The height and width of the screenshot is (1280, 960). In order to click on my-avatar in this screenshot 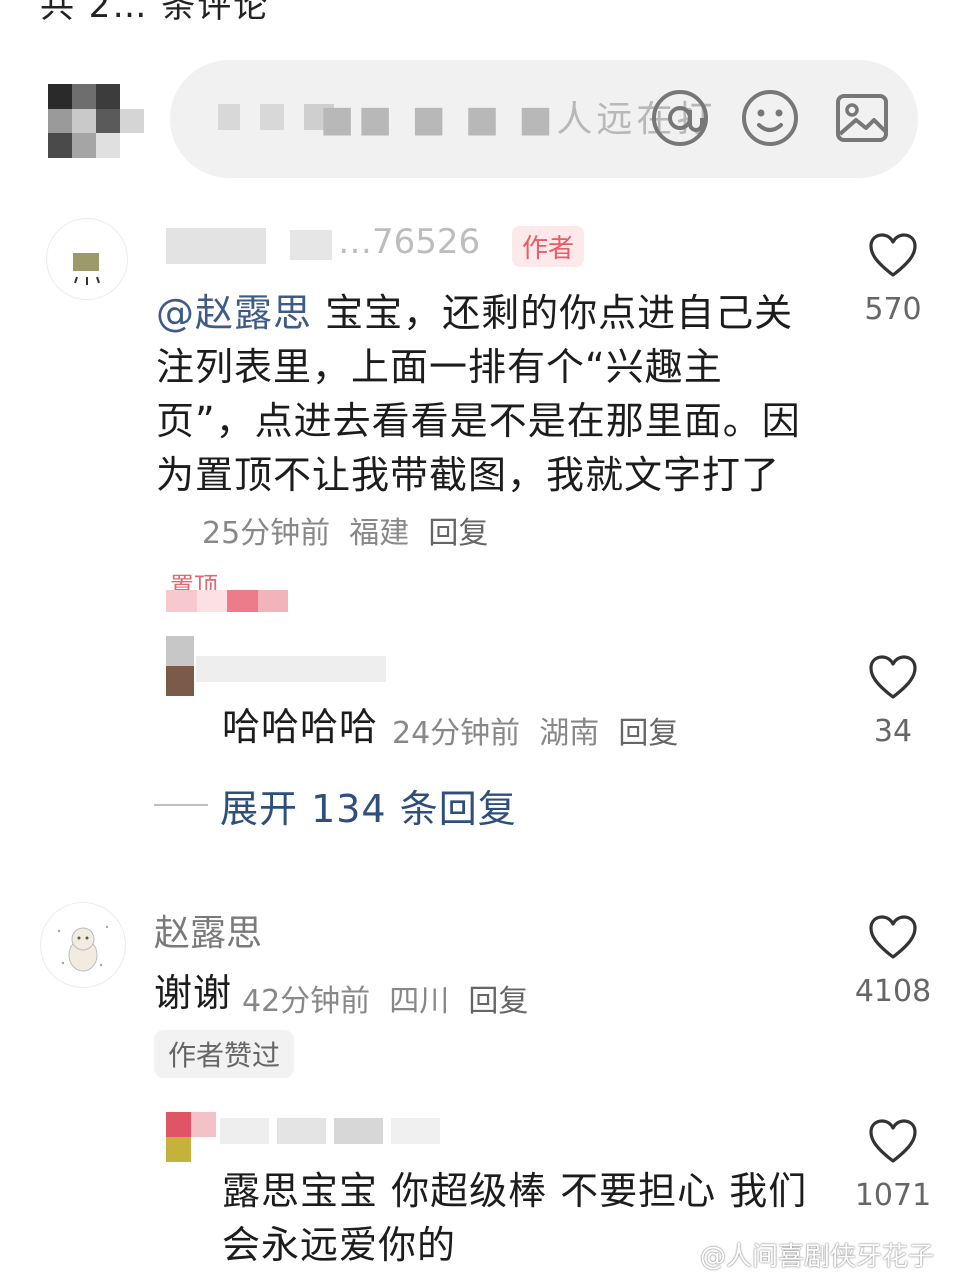, I will do `click(96, 121)`.